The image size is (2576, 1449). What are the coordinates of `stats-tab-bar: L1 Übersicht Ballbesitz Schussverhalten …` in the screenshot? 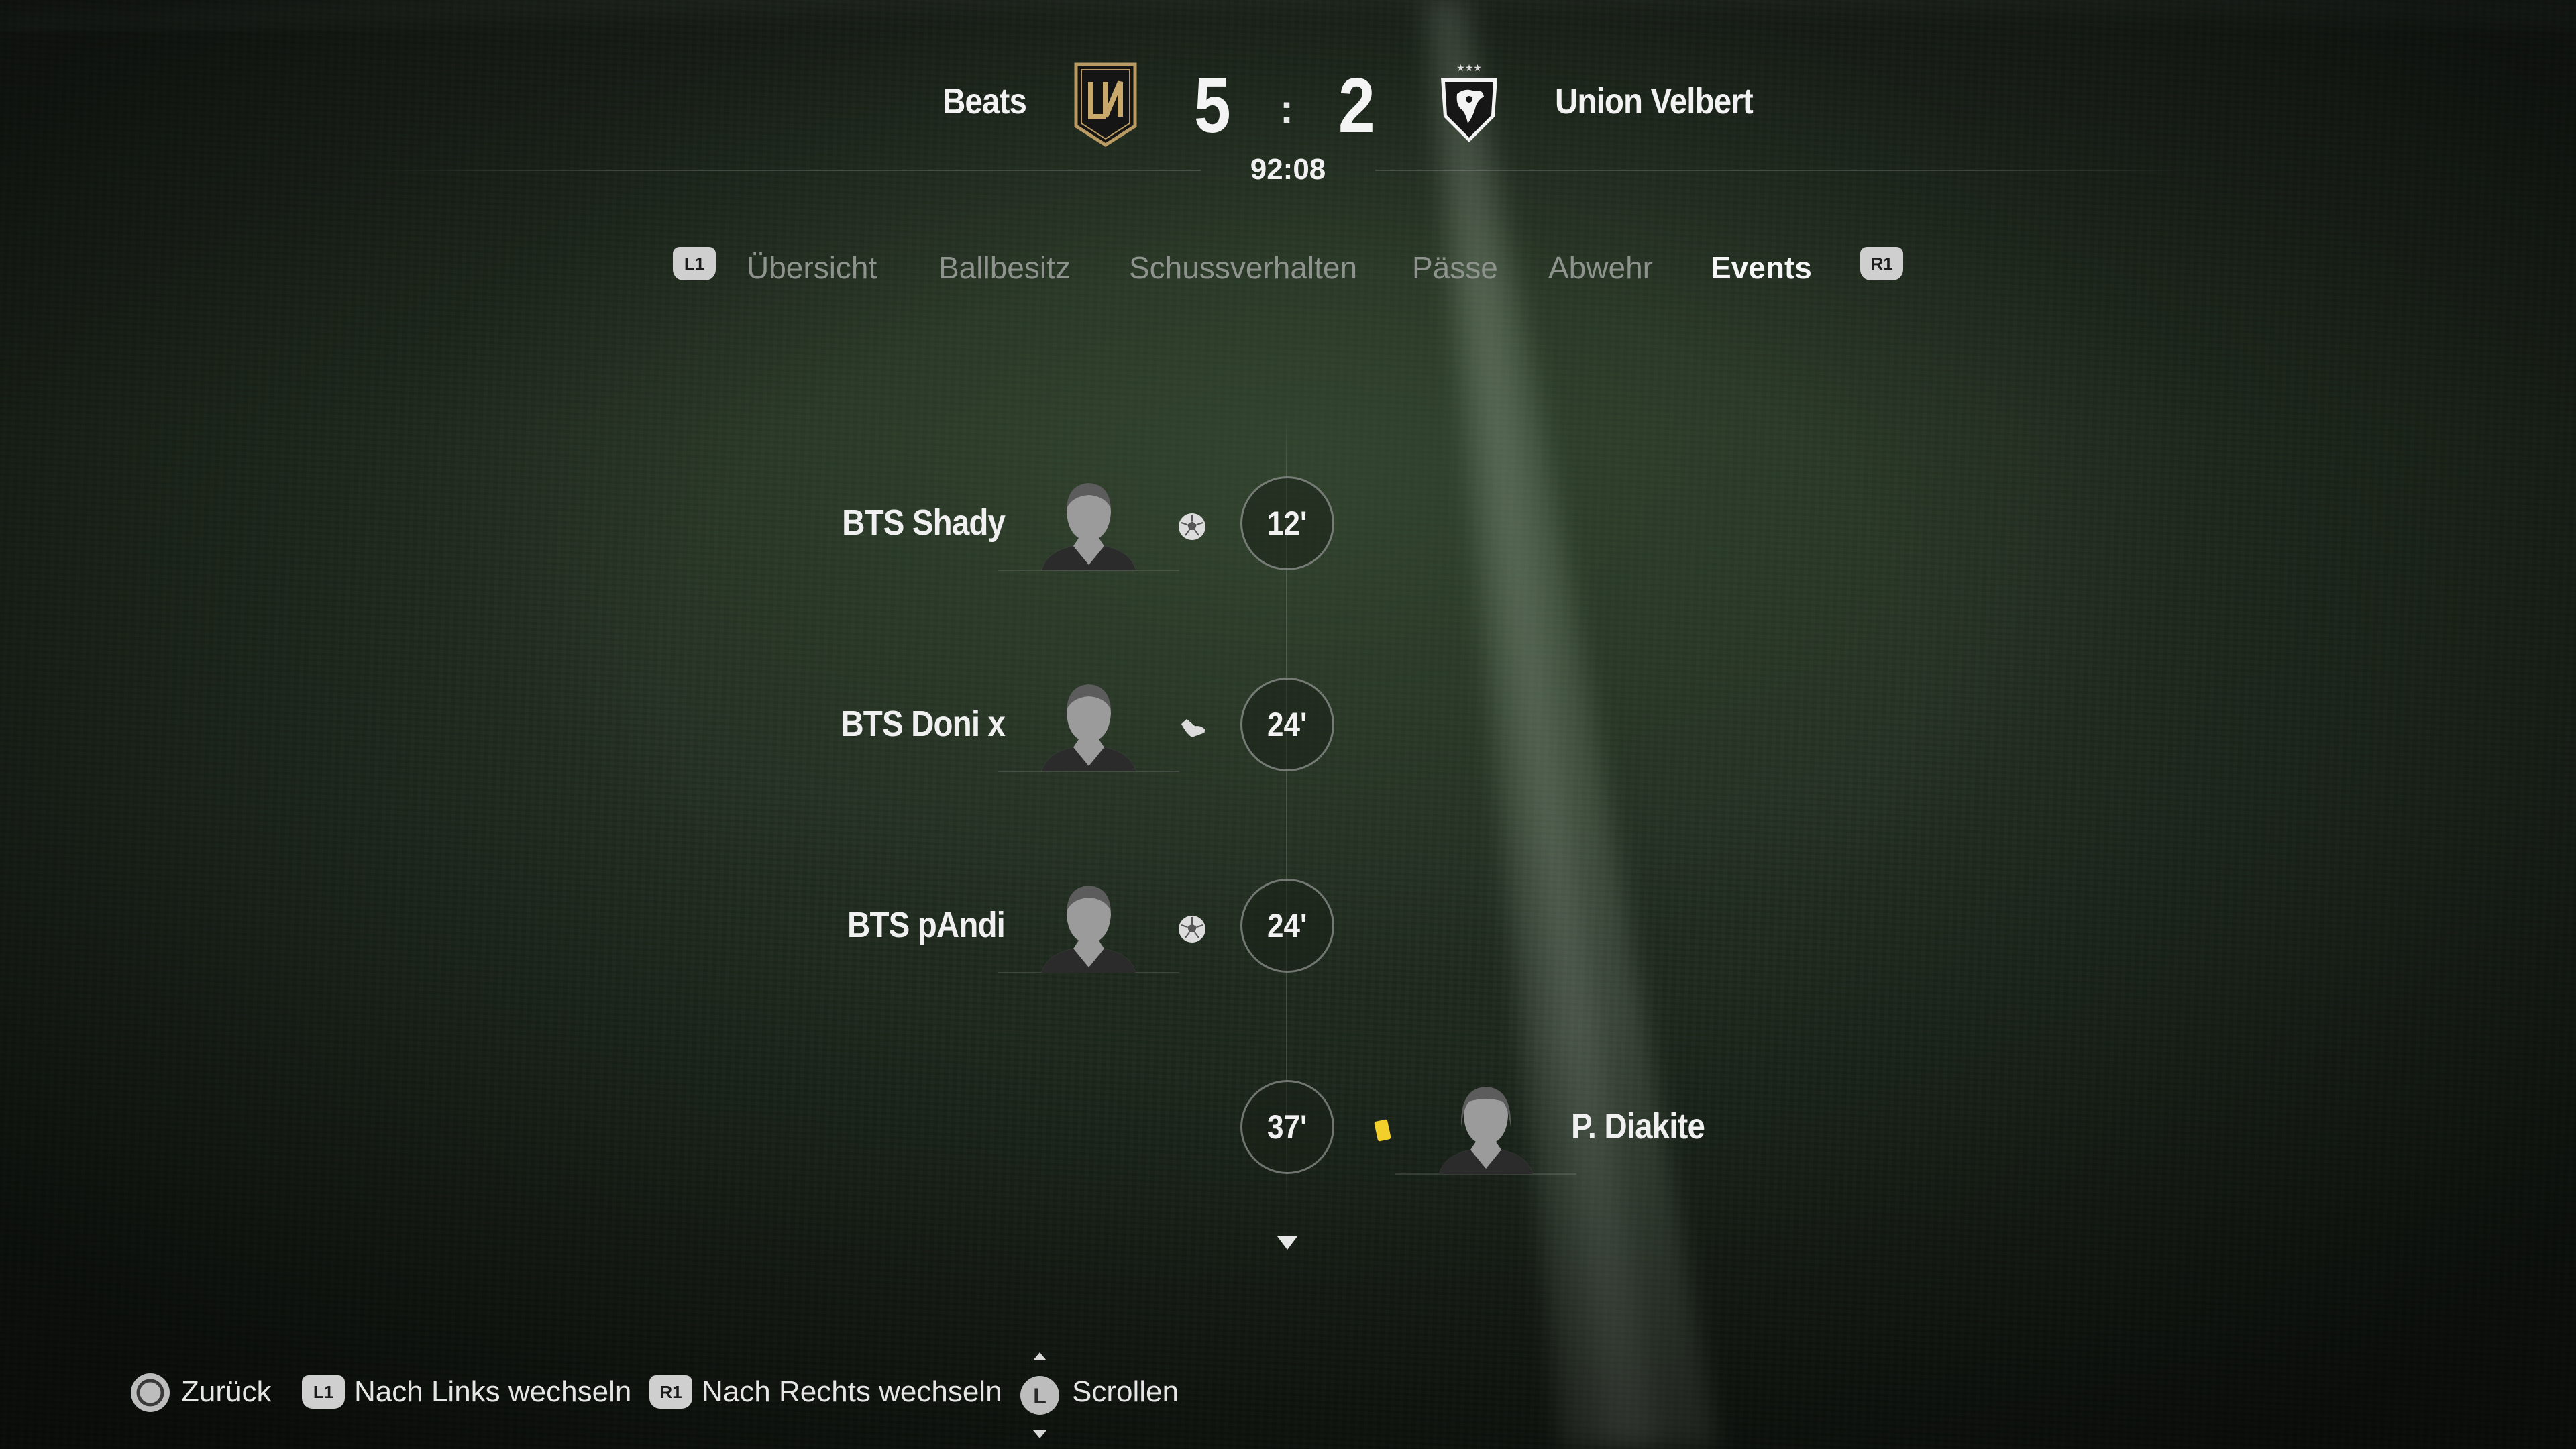 It's located at (1288, 268).